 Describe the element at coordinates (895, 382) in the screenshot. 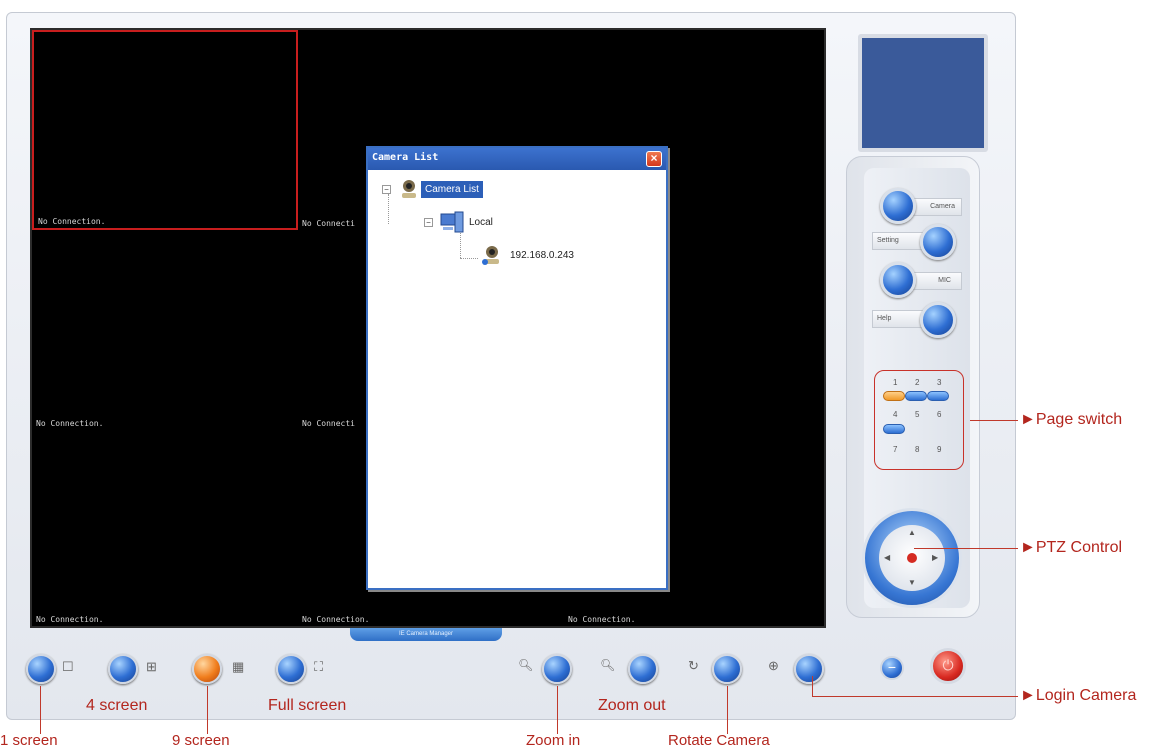

I see `page-number: 1` at that location.